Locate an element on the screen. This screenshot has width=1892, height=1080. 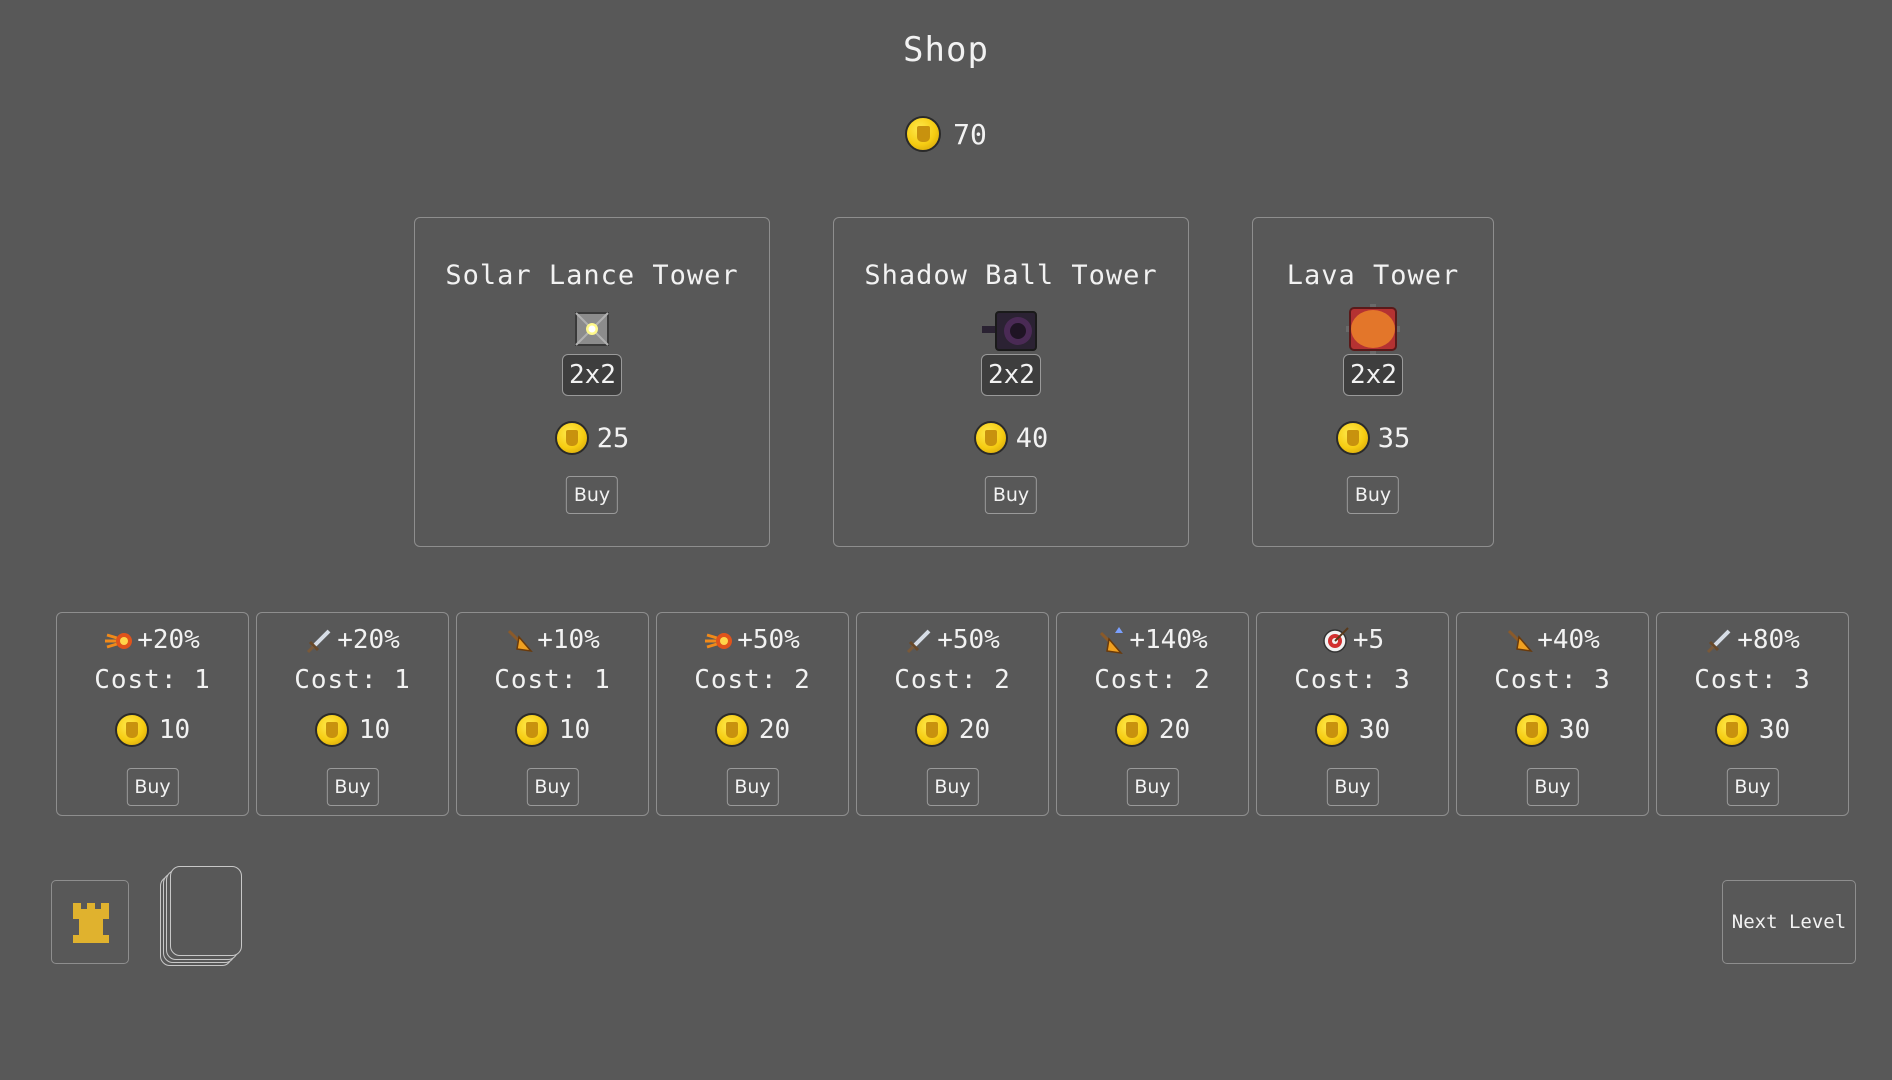
upgrade-card: +140% Cost: 2 20 Buy is located at coordinates (1152, 714).